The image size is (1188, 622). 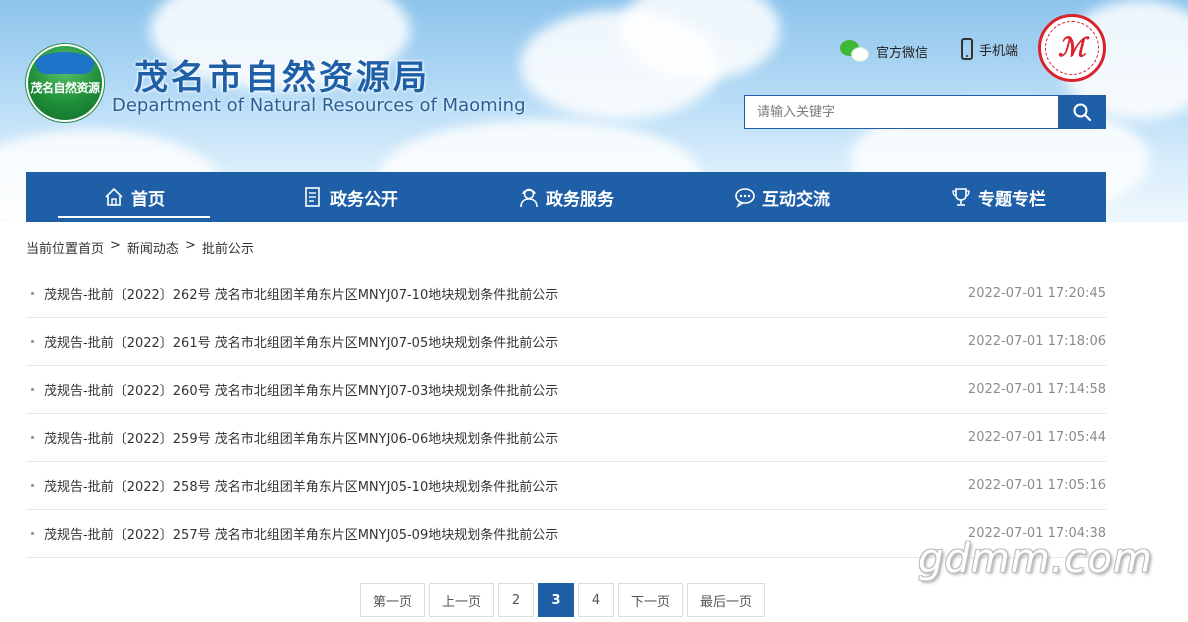 I want to click on search-icon, so click(x=1082, y=112).